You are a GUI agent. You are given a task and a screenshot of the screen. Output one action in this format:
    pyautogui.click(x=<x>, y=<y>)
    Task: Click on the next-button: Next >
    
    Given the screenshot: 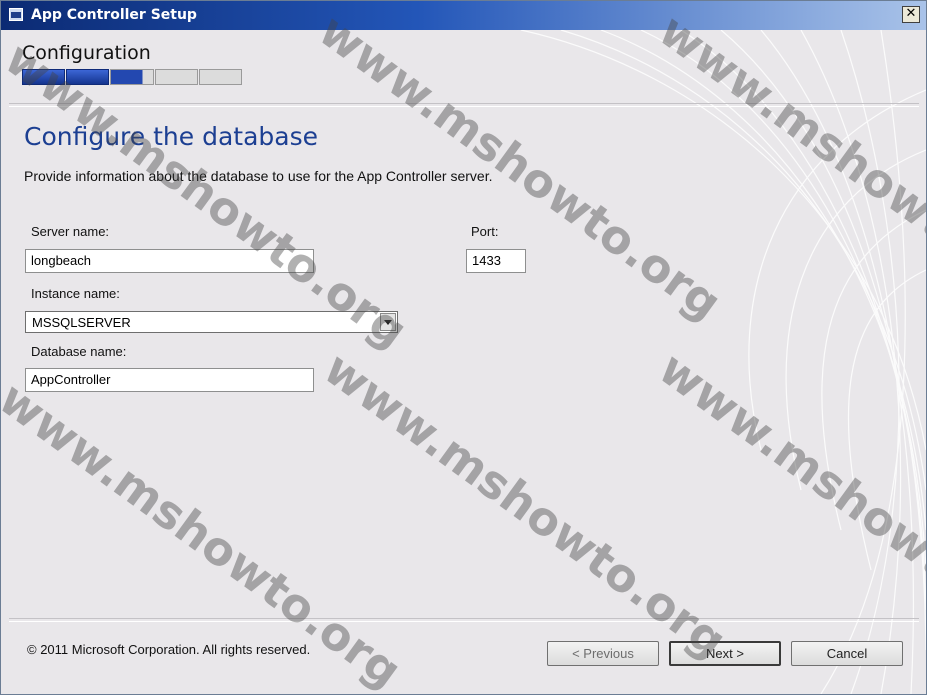 What is the action you would take?
    pyautogui.click(x=725, y=653)
    